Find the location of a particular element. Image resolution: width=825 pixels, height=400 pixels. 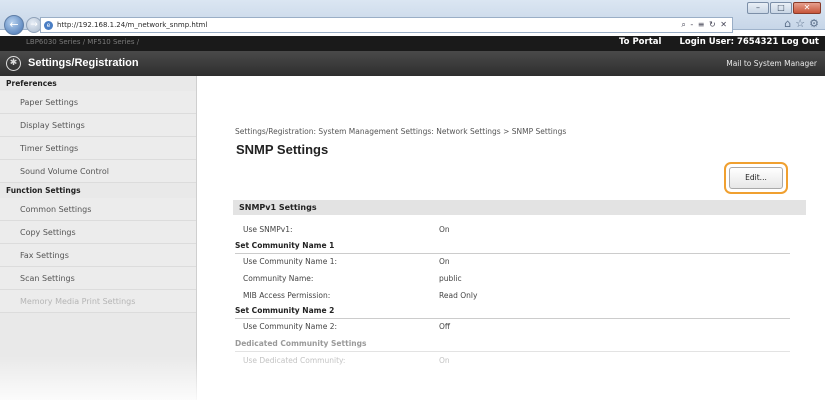

sidebar-heading-preferences: Preferences is located at coordinates (98, 83).